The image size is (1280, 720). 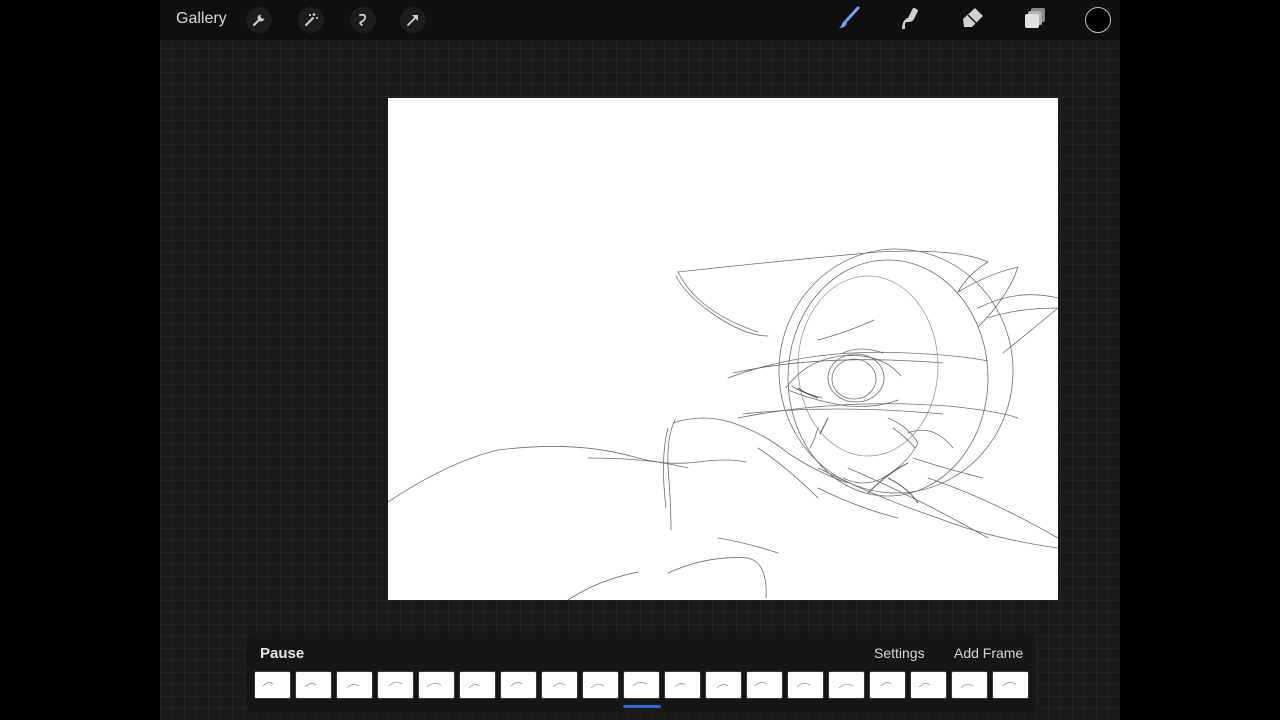 I want to click on adjustments-button, so click(x=311, y=20).